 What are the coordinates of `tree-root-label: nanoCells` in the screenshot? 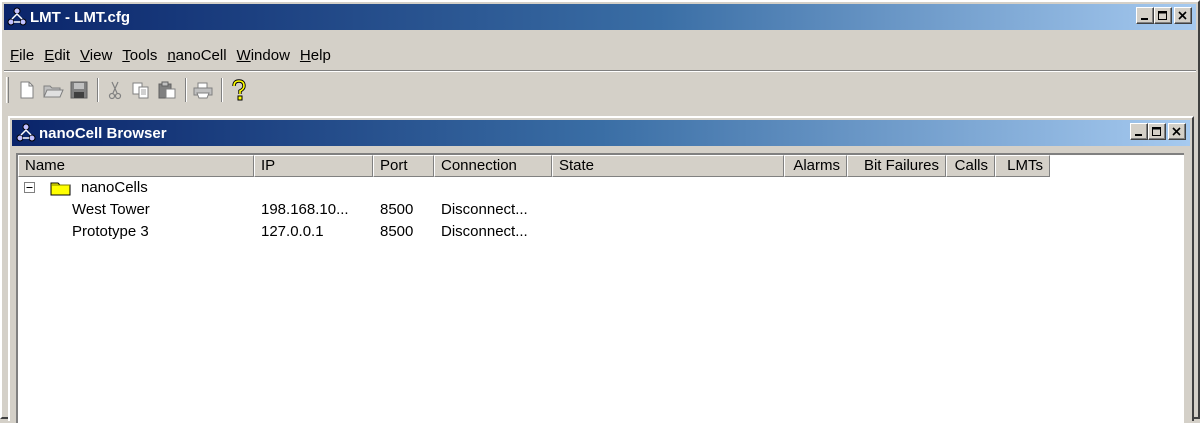 It's located at (114, 187).